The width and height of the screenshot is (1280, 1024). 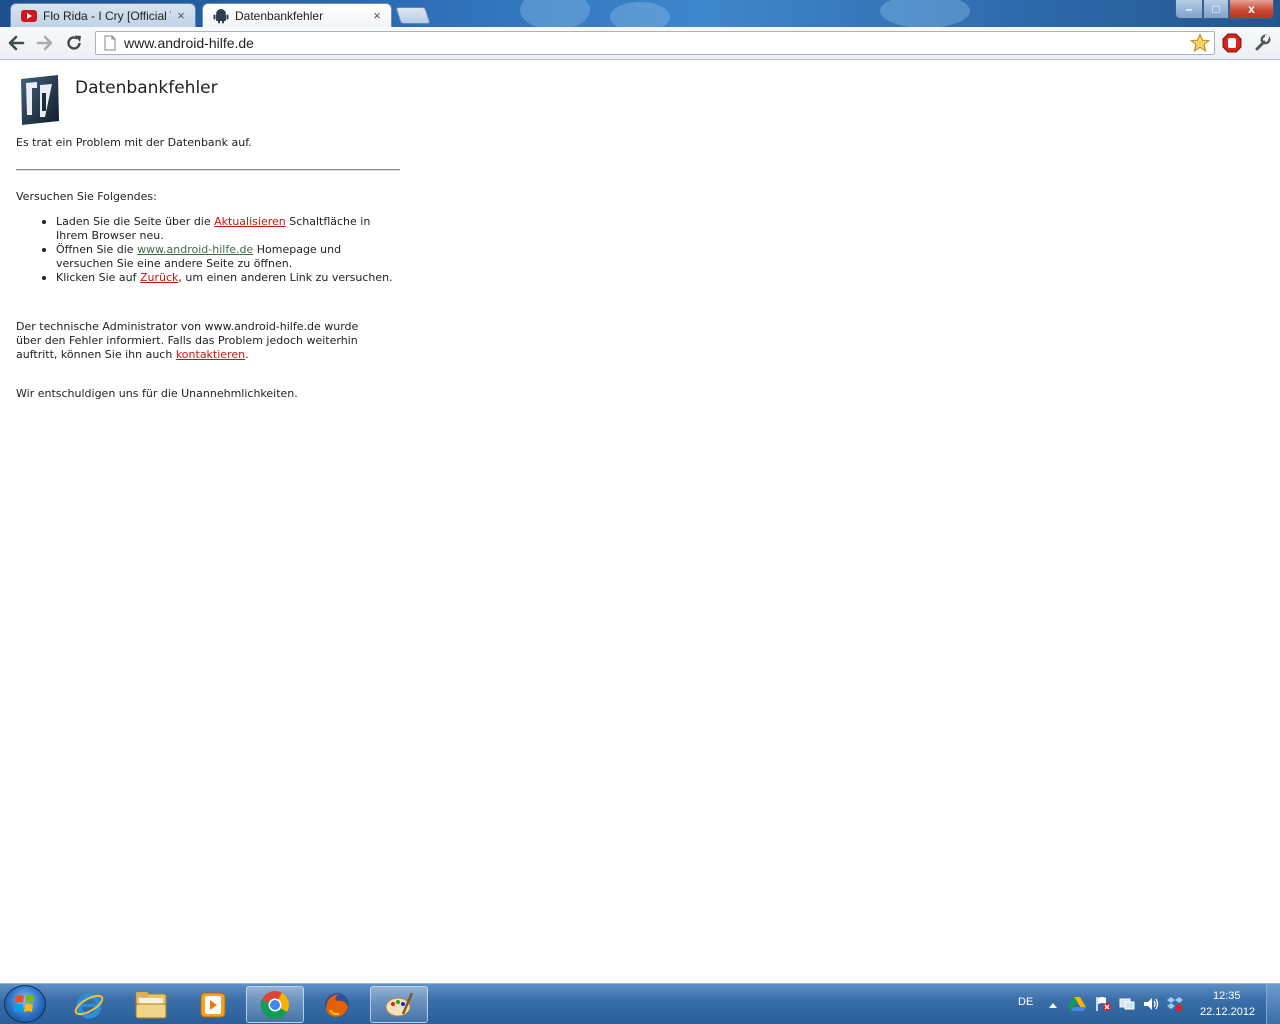 I want to click on media-player-icon, so click(x=213, y=1004).